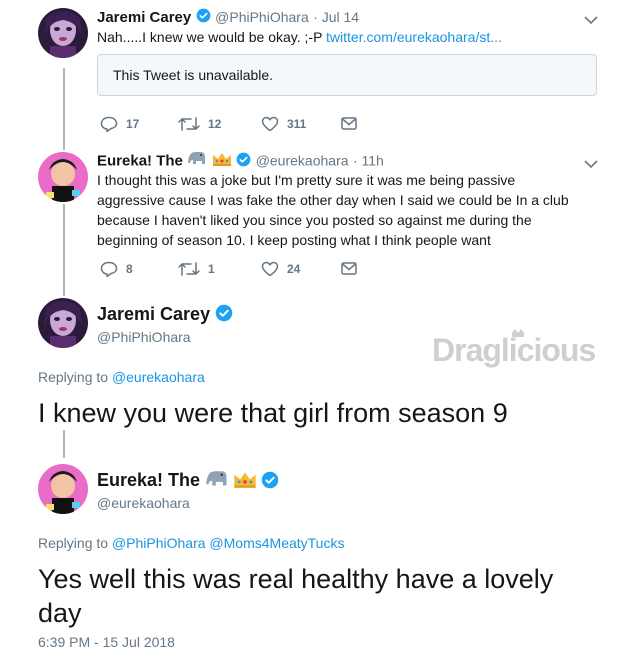 The height and width of the screenshot is (658, 638). Describe the element at coordinates (591, 165) in the screenshot. I see `chevron-down-icon` at that location.